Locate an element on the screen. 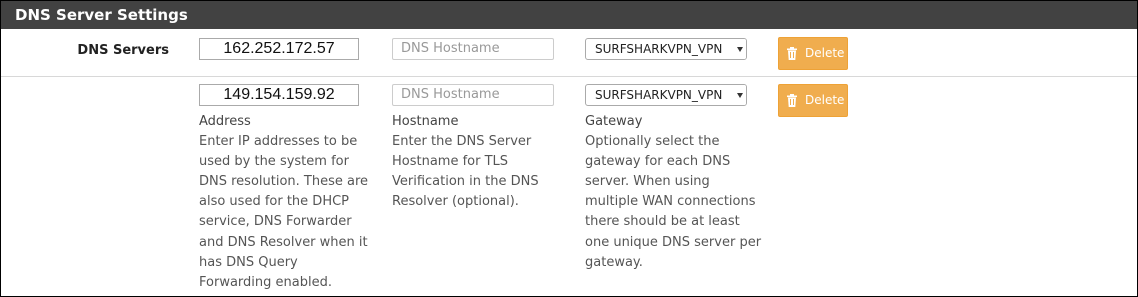 The width and height of the screenshot is (1138, 297). address-help-line: service, DNS Forwarder is located at coordinates (275, 222).